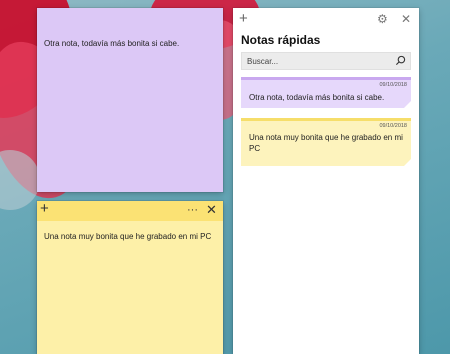 This screenshot has height=354, width=450. I want to click on panel-title: Notas rápidas, so click(281, 40).